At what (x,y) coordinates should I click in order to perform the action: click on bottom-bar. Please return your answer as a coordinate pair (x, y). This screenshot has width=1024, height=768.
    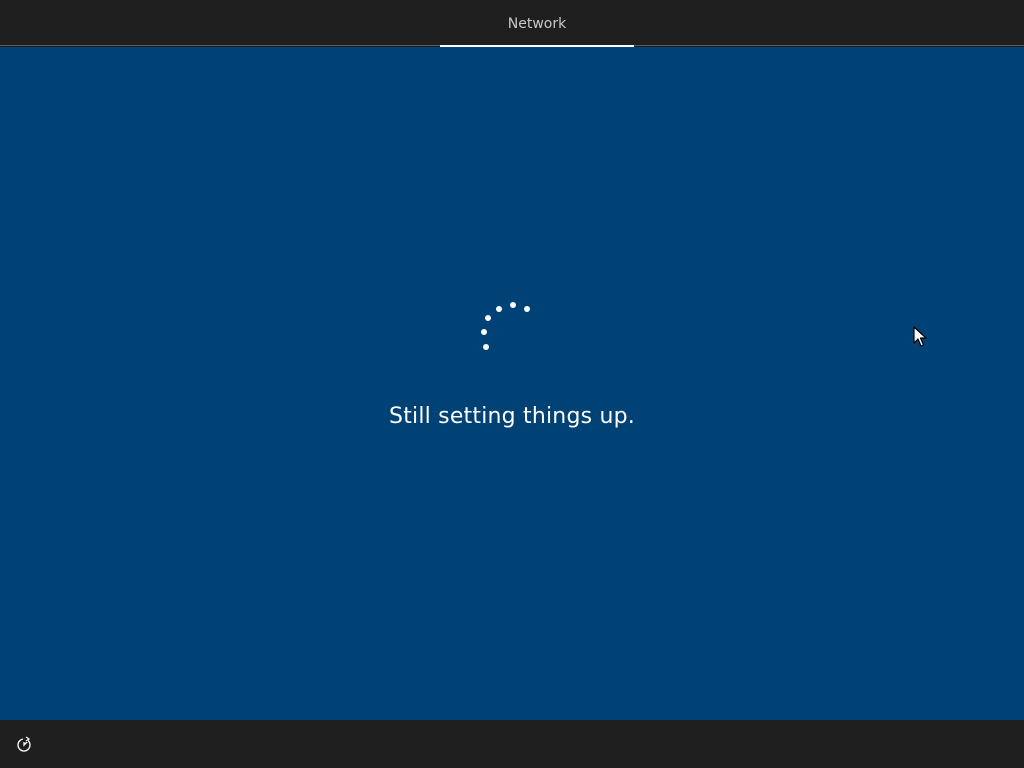
    Looking at the image, I should click on (512, 744).